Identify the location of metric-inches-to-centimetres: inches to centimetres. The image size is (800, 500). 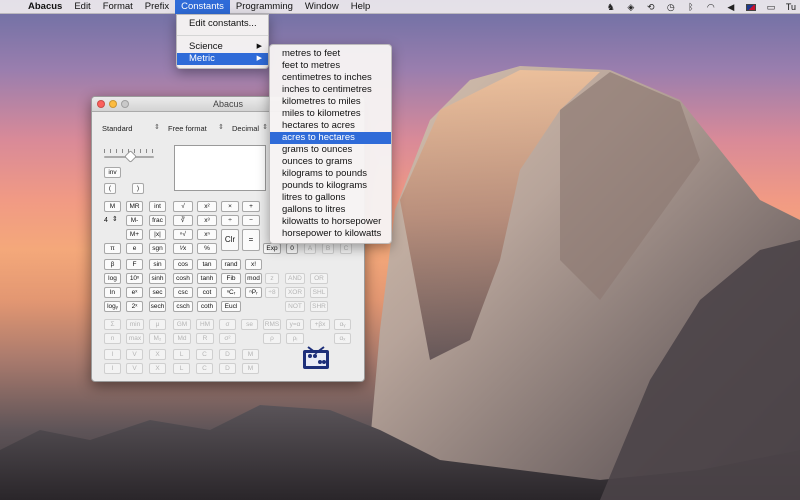
(330, 90).